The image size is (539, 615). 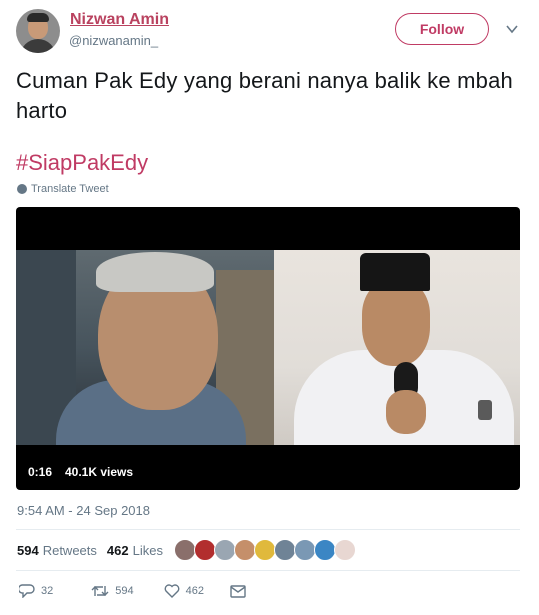 What do you see at coordinates (396, 323) in the screenshot?
I see `figure-face` at bounding box center [396, 323].